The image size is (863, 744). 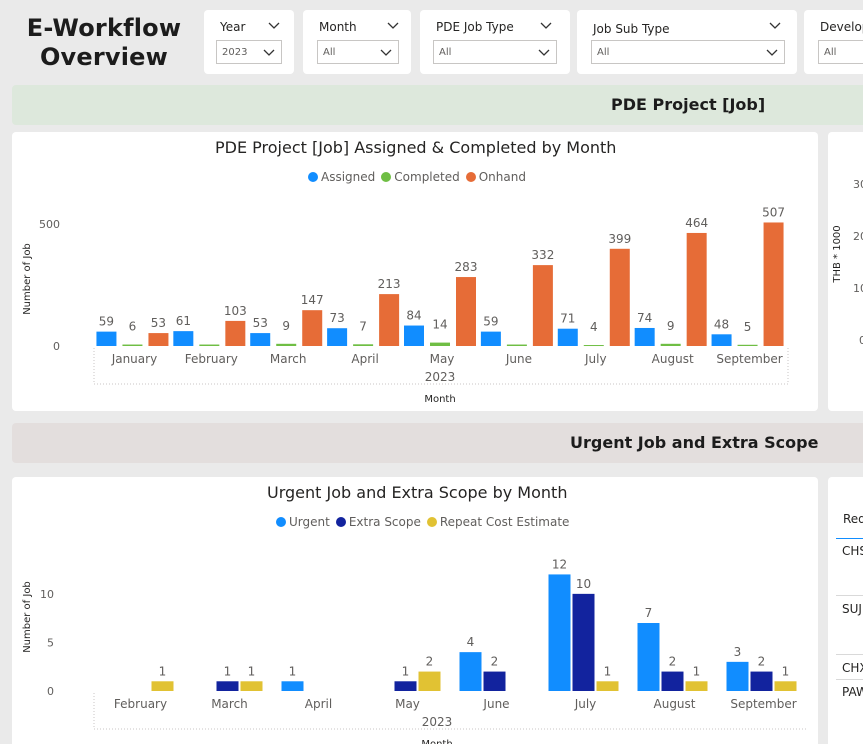 I want to click on slicer-month-dropdown: All, so click(x=358, y=52).